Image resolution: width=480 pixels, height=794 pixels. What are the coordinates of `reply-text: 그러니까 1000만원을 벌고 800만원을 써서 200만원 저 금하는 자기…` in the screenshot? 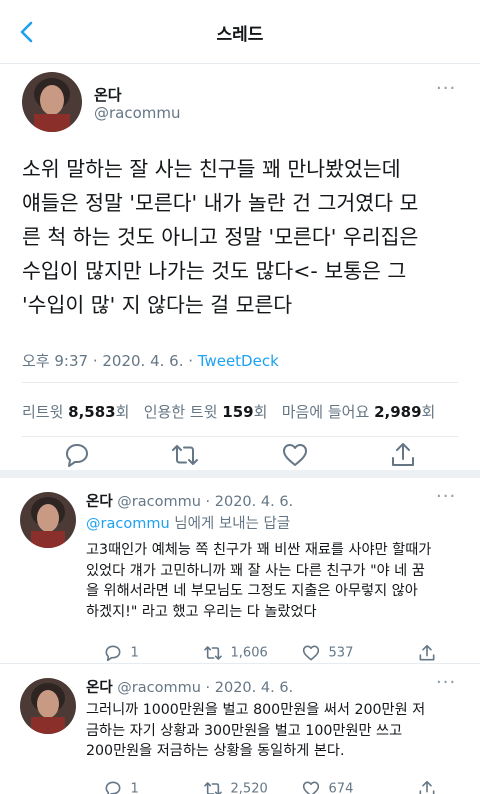 It's located at (256, 730).